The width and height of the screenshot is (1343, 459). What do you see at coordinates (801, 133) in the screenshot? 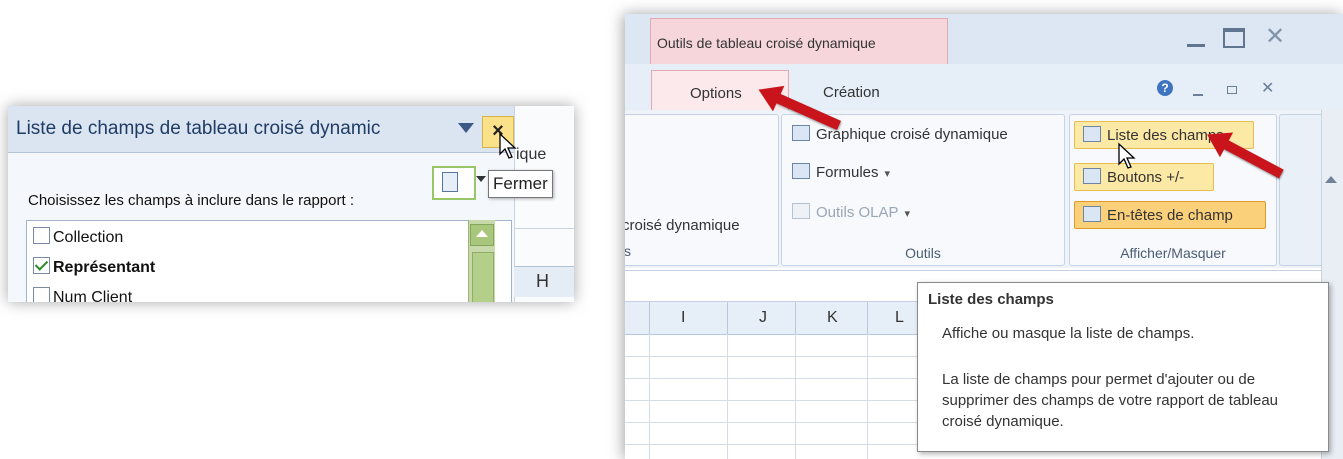
I see `chart-icon` at bounding box center [801, 133].